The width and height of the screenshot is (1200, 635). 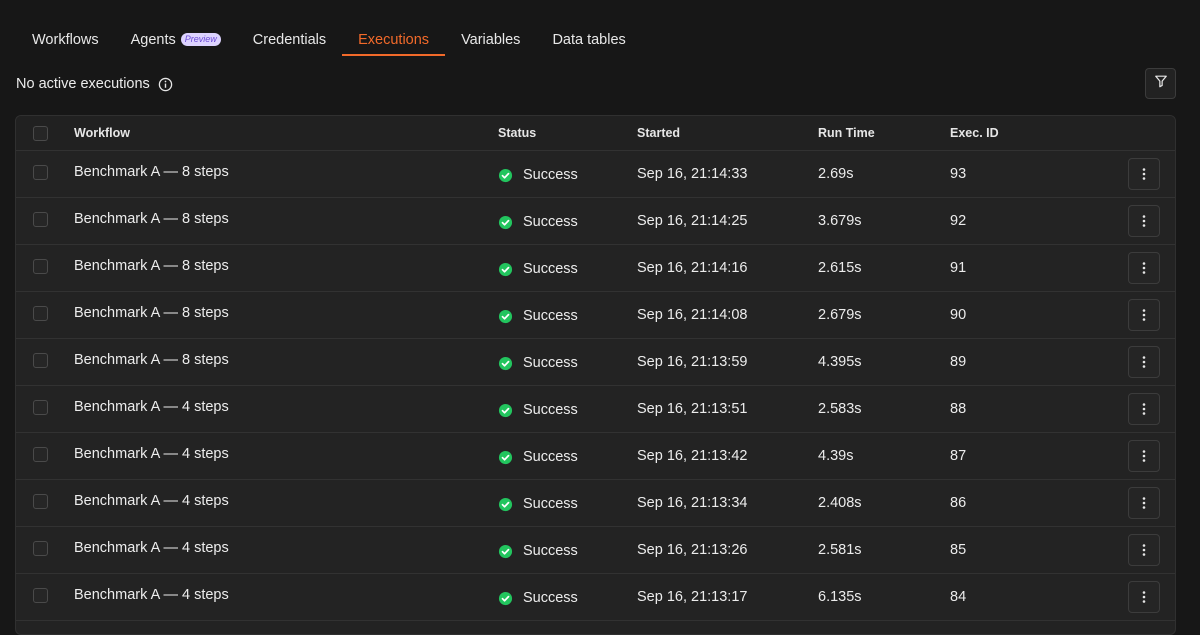 I want to click on info-icon, so click(x=165, y=84).